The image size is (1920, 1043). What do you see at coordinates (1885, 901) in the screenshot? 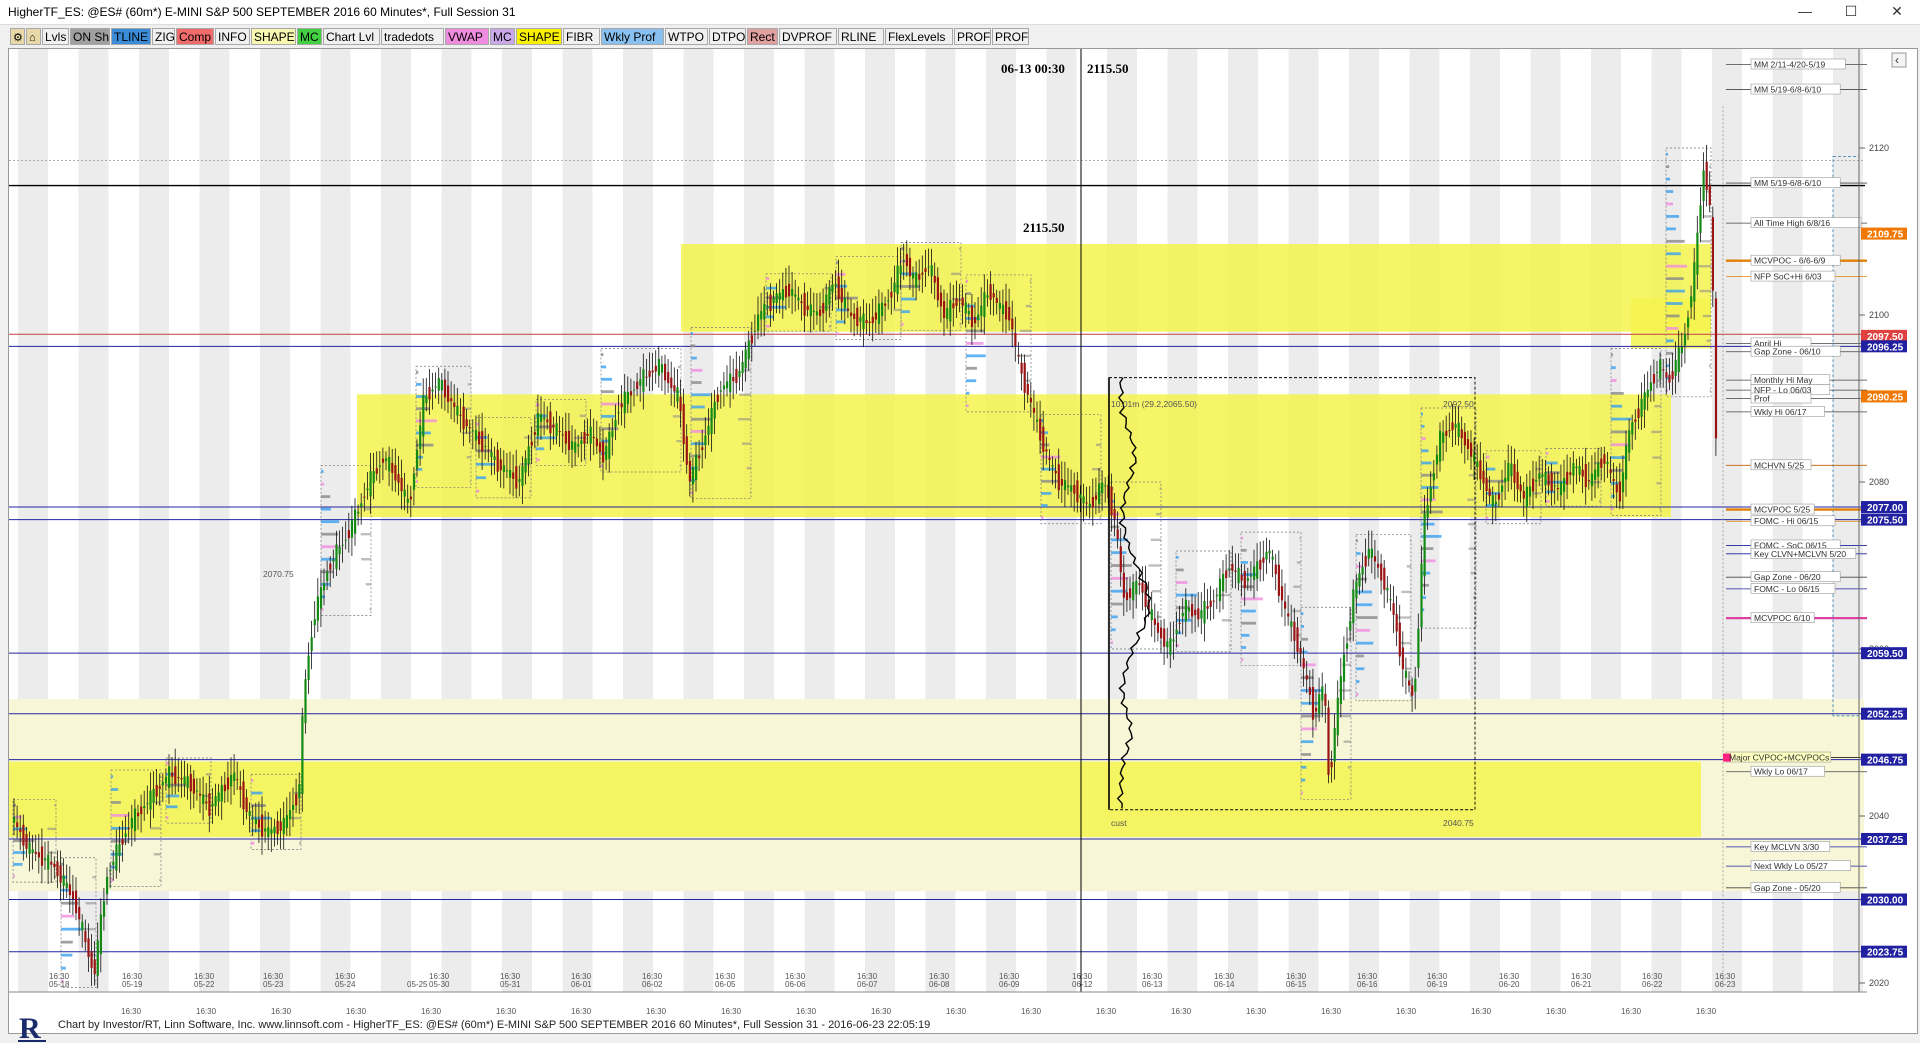
I see `price-level-box-label: 2030.00` at bounding box center [1885, 901].